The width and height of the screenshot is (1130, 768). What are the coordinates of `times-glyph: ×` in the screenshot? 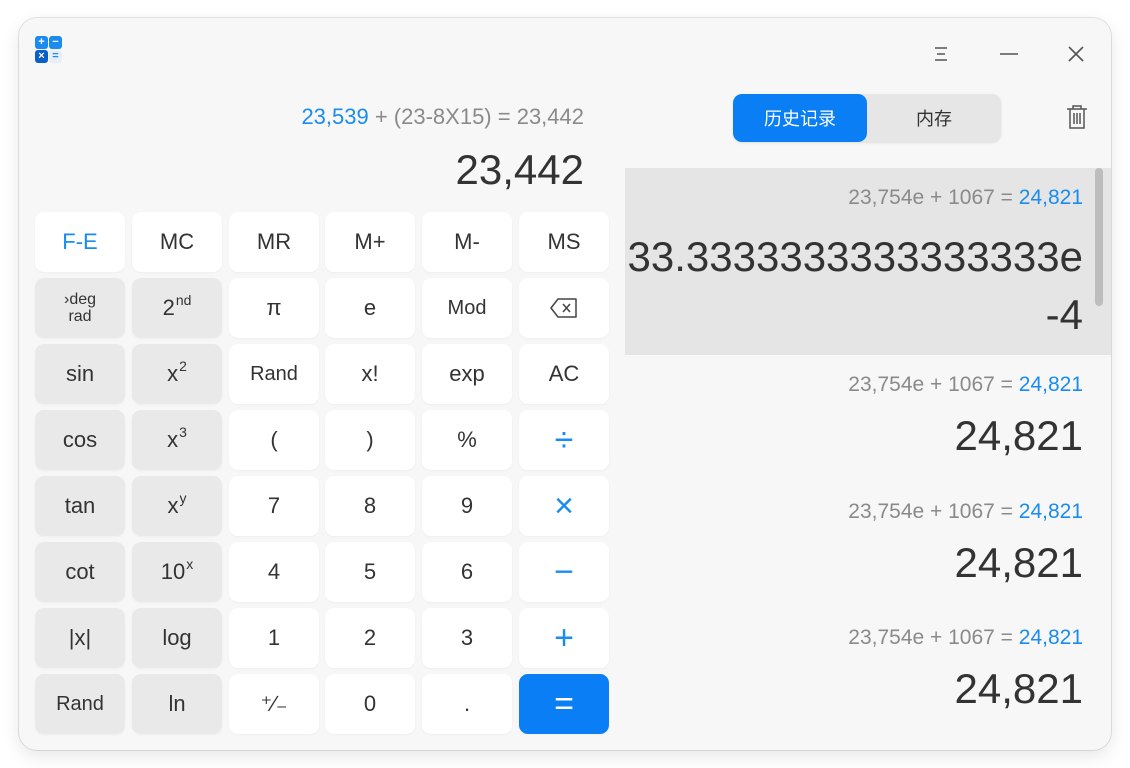 It's located at (41, 56).